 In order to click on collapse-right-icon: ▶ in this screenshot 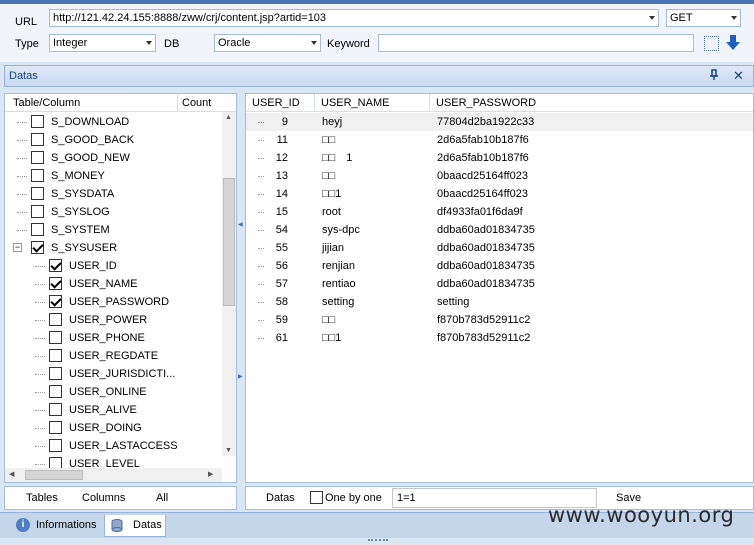, I will do `click(240, 376)`.